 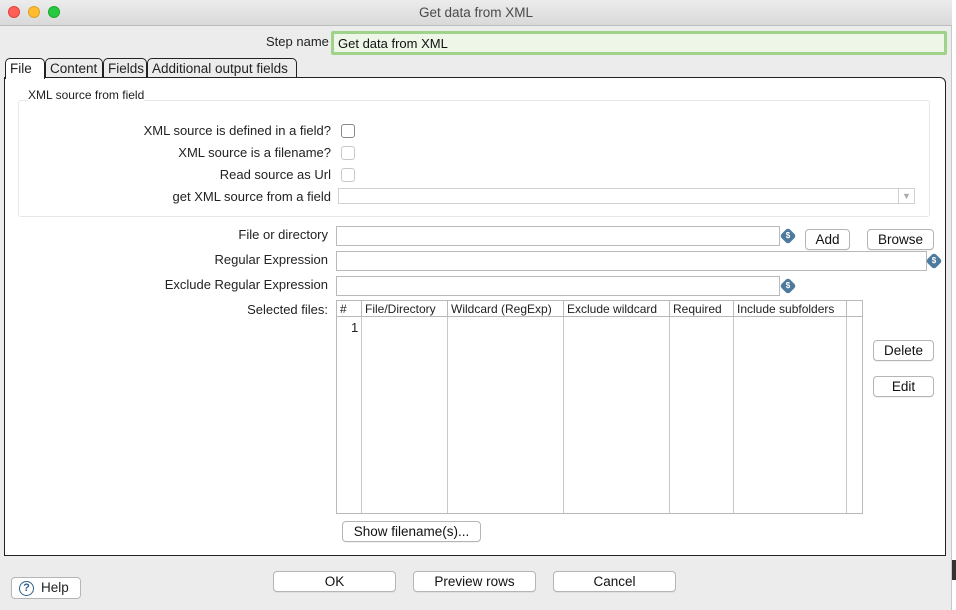 I want to click on column-header-exclude-wildcard: Exclude wildcard, so click(x=617, y=309).